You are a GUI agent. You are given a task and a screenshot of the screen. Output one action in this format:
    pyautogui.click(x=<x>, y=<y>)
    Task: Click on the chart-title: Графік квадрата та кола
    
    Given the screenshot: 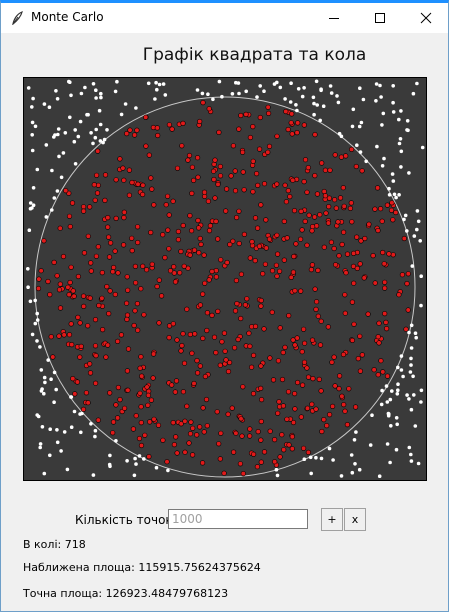 What is the action you would take?
    pyautogui.click(x=254, y=55)
    